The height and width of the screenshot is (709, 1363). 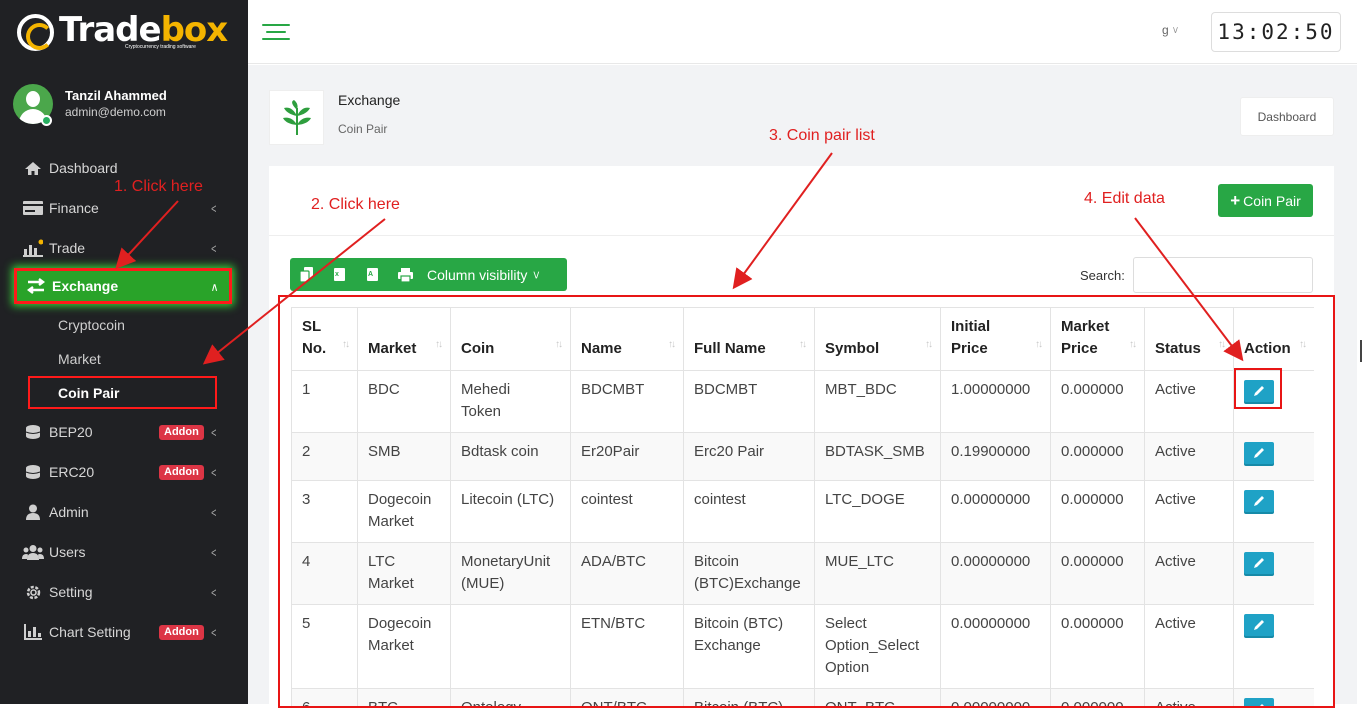 What do you see at coordinates (67, 552) in the screenshot?
I see `sidebar-item-label: Users` at bounding box center [67, 552].